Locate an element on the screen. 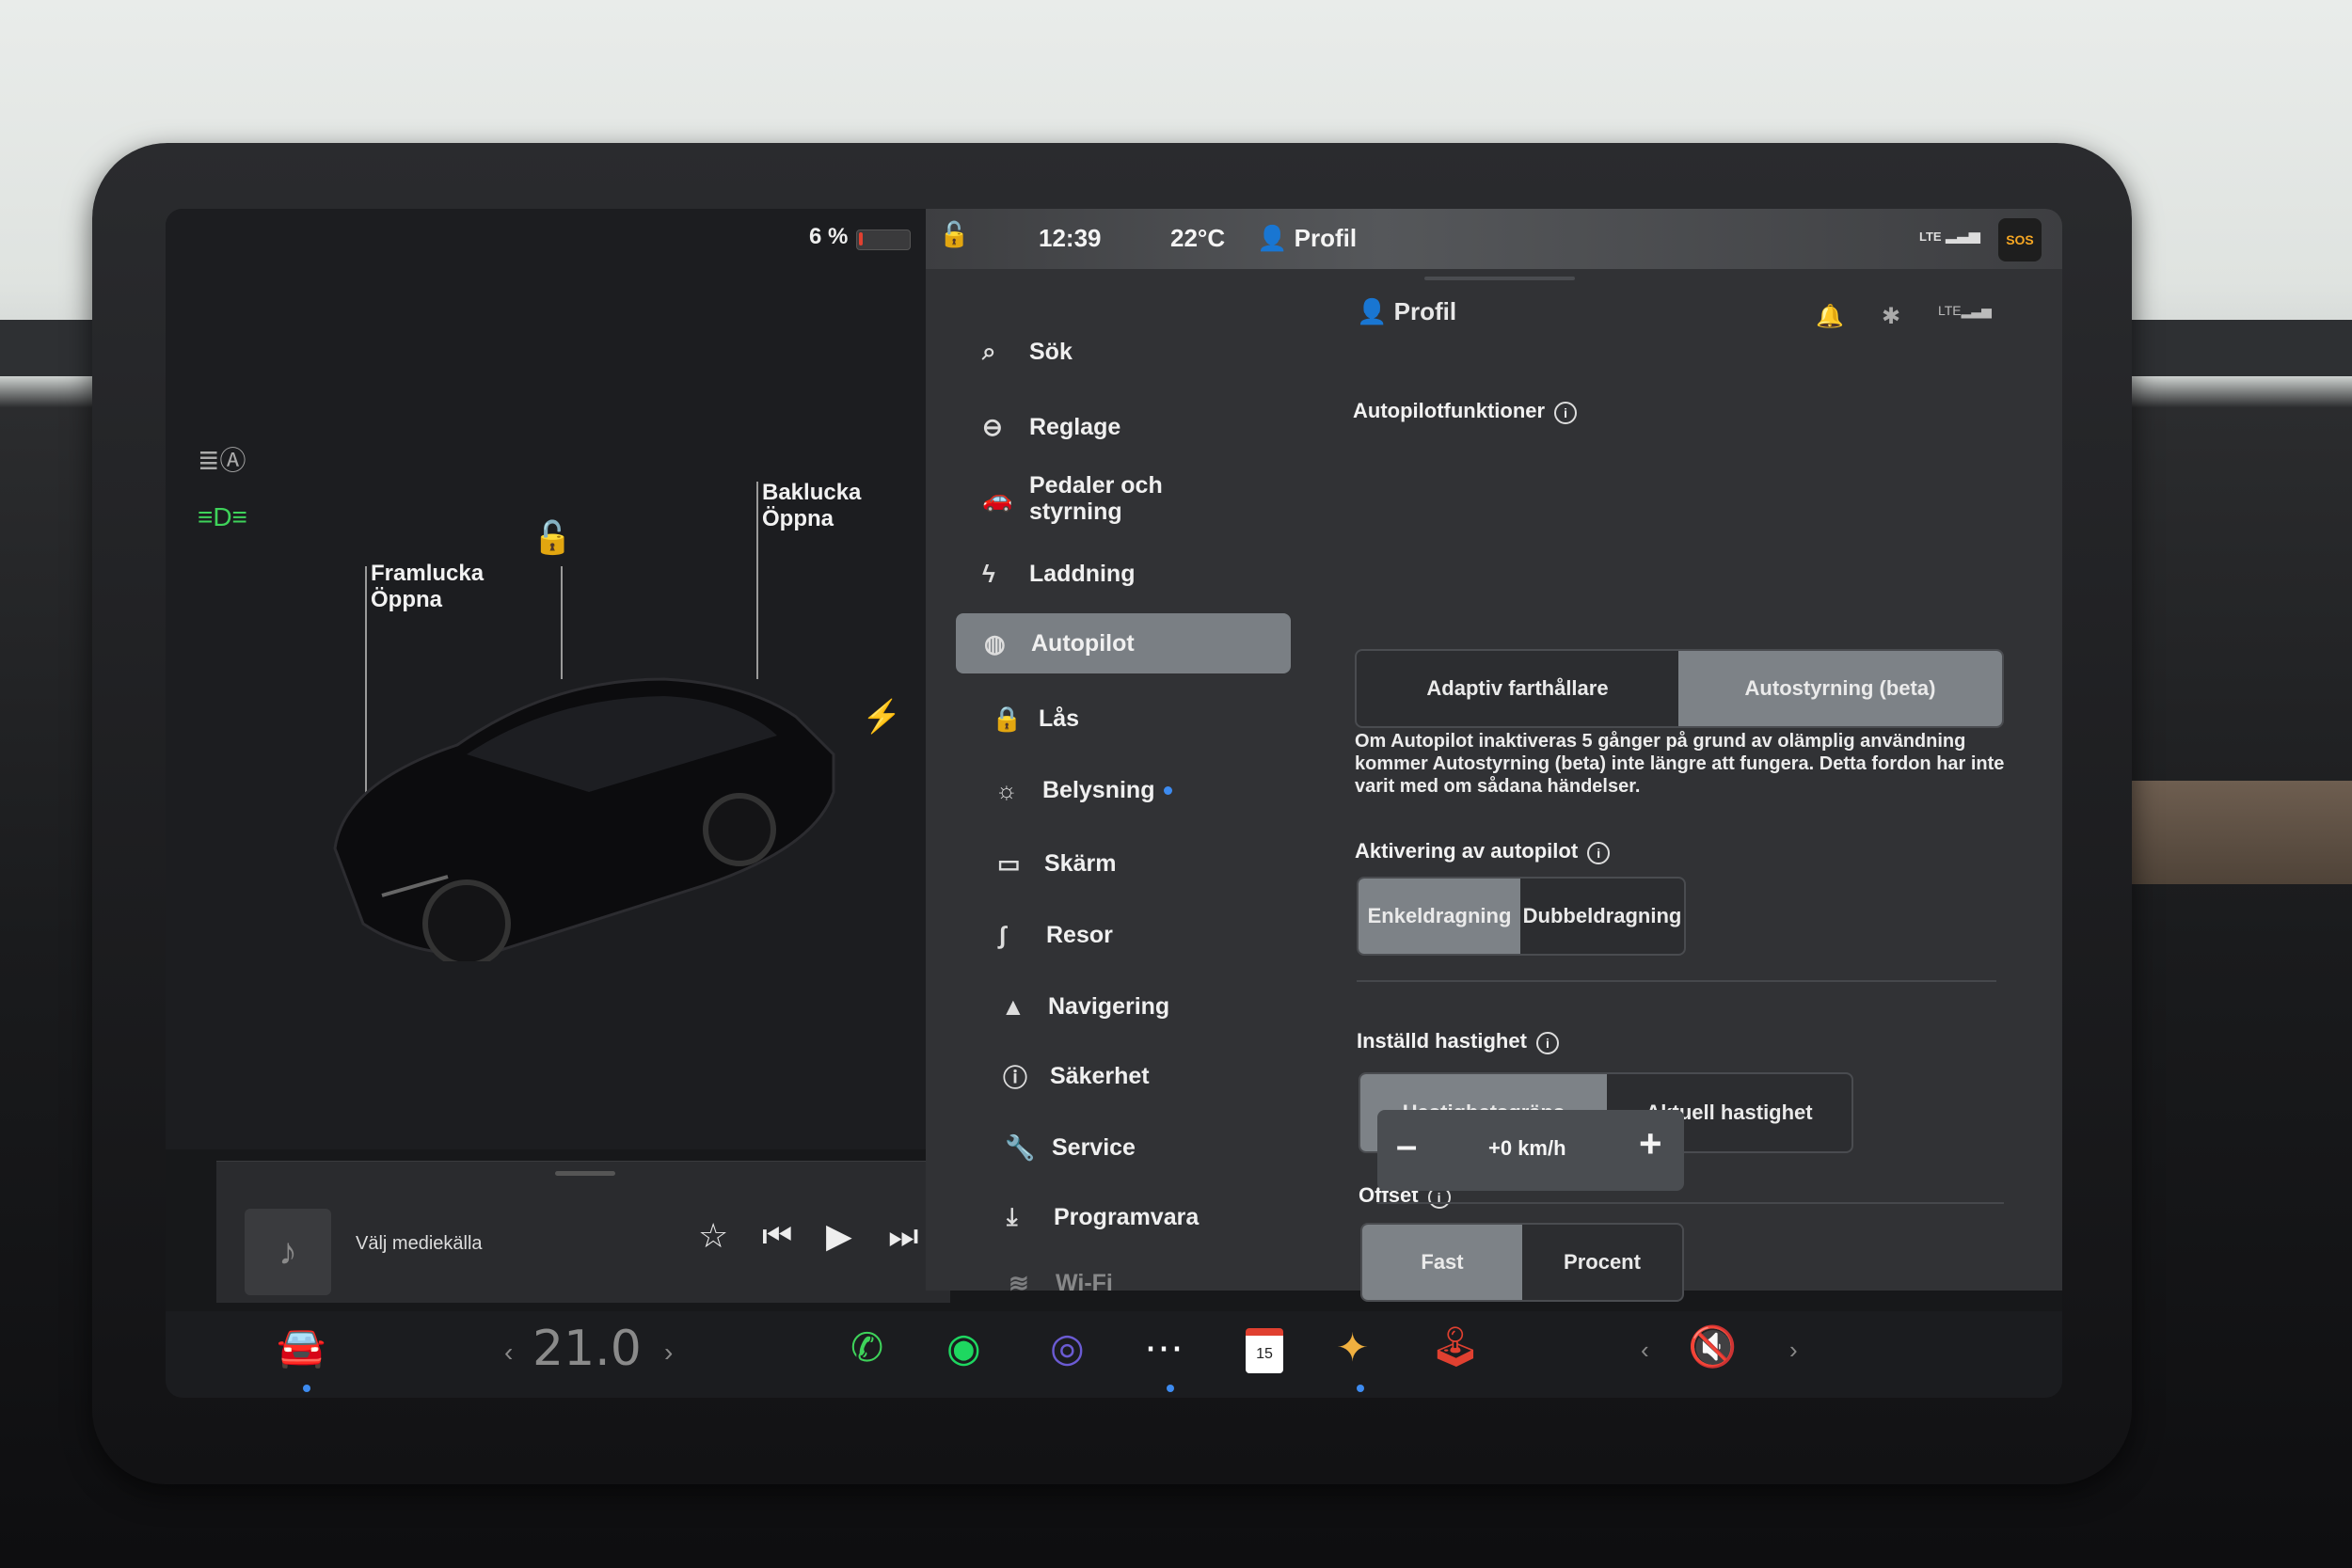 The image size is (2352, 1568). activation-heading: Aktivering av autopilot i is located at coordinates (1483, 851).